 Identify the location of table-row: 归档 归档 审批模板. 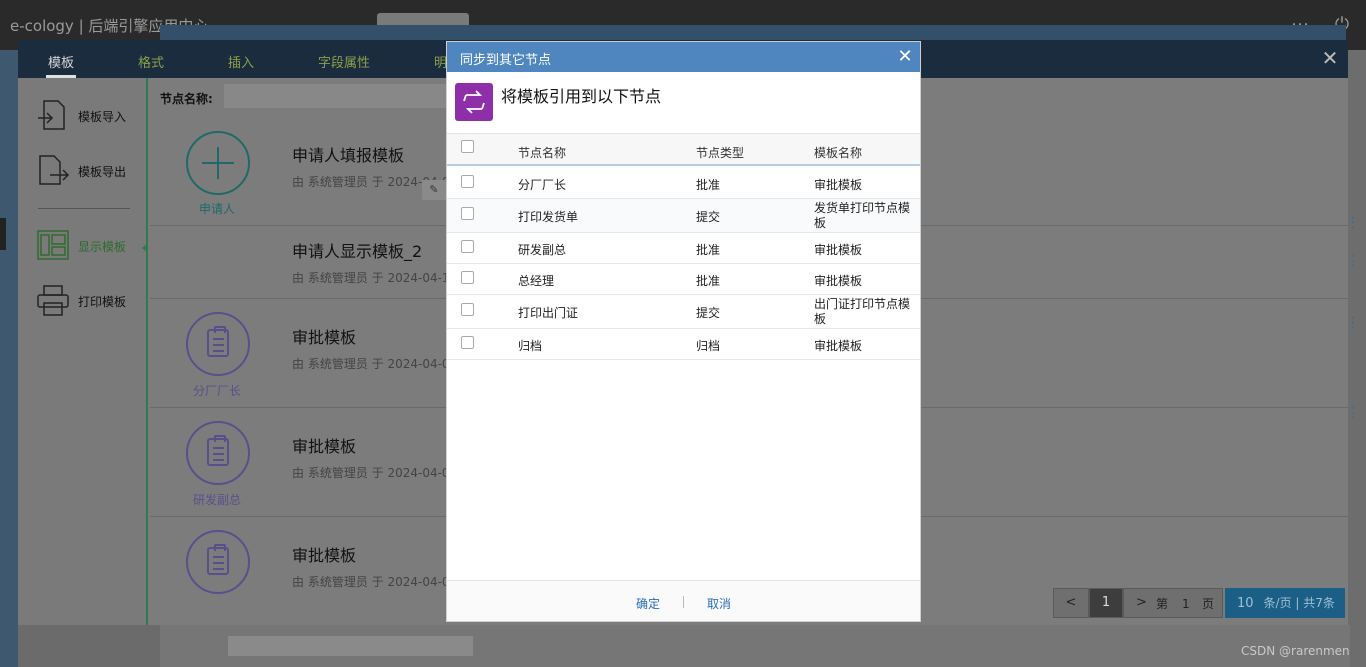
(683, 344).